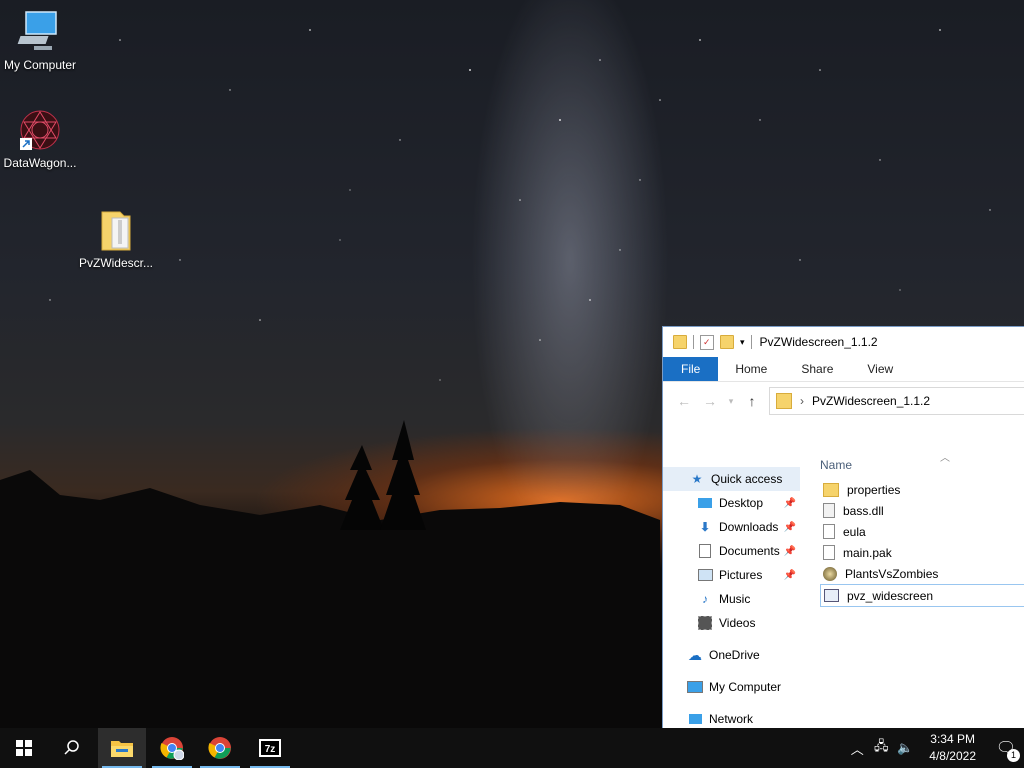  I want to click on clock-date: 4/8/2022, so click(952, 756).